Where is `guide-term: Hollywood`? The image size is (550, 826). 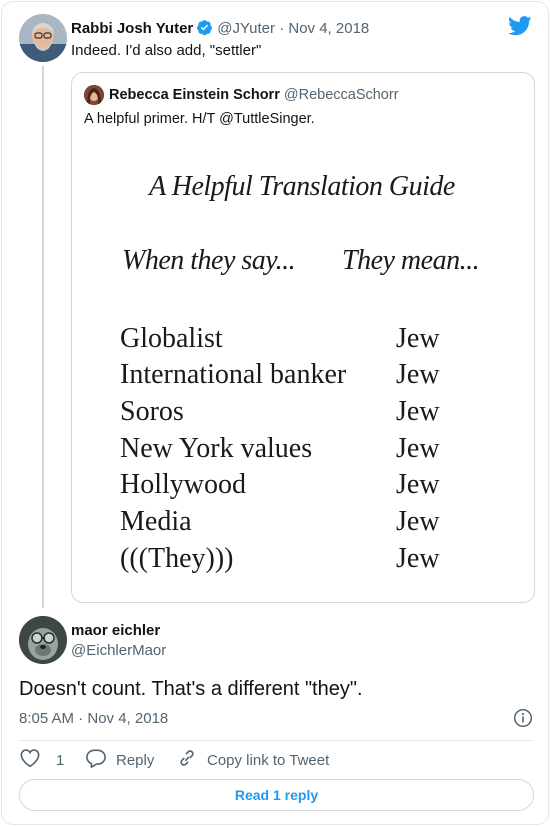 guide-term: Hollywood is located at coordinates (183, 484).